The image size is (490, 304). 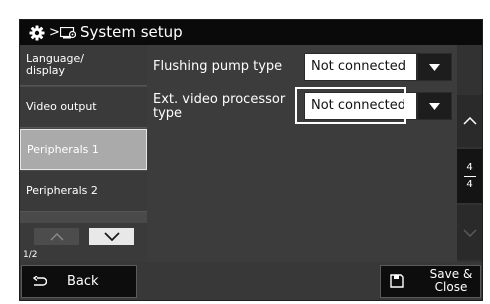 What do you see at coordinates (397, 281) in the screenshot?
I see `save-disk-icon` at bounding box center [397, 281].